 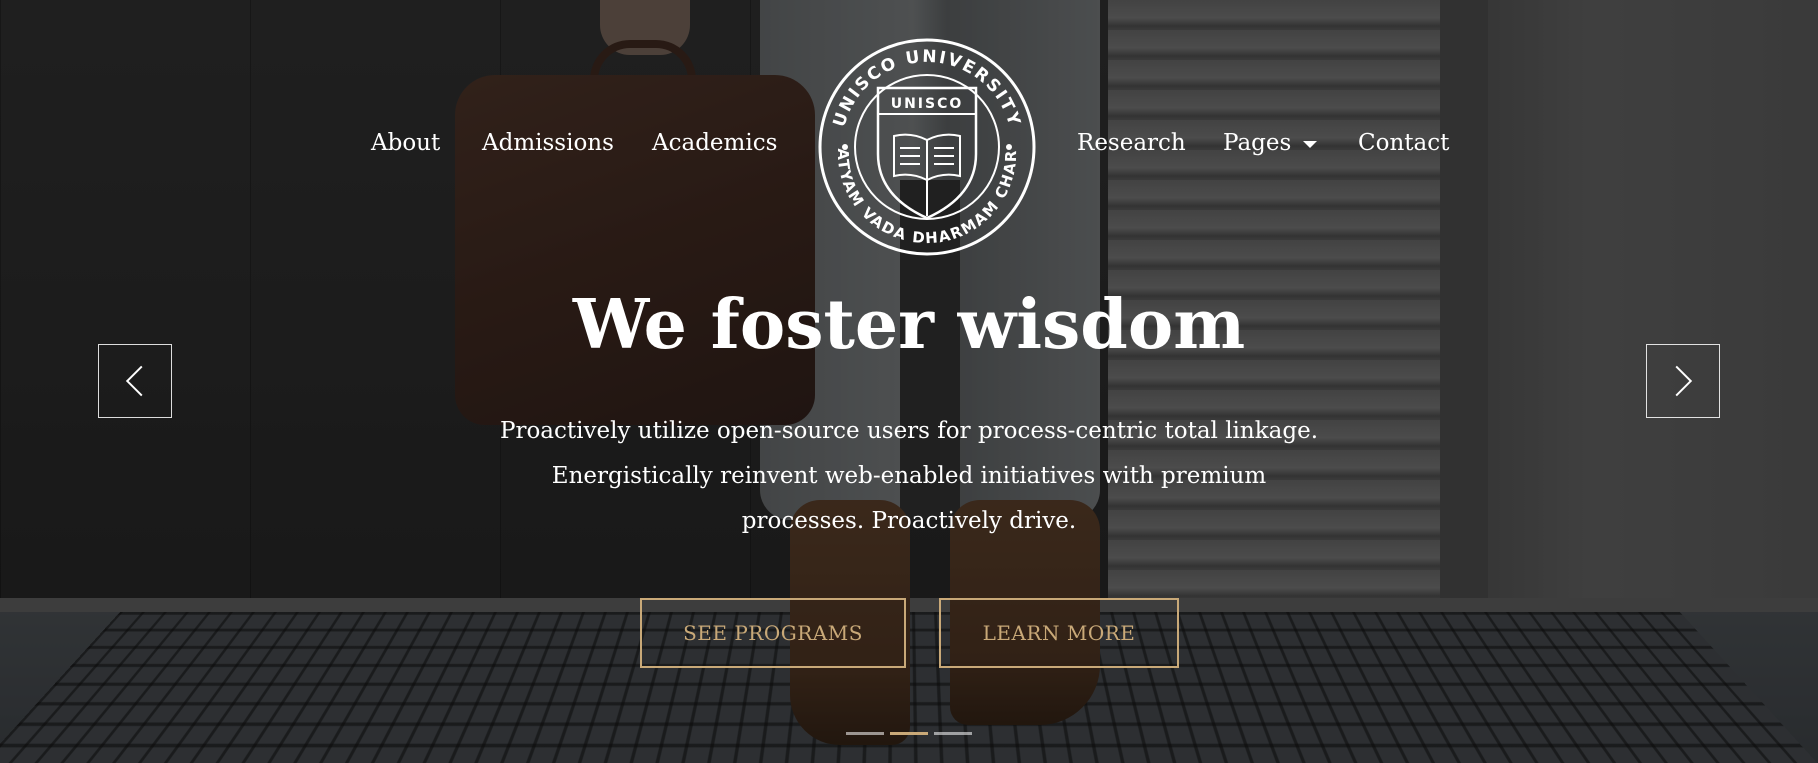 I want to click on chevron-left-icon, so click(x=134, y=381).